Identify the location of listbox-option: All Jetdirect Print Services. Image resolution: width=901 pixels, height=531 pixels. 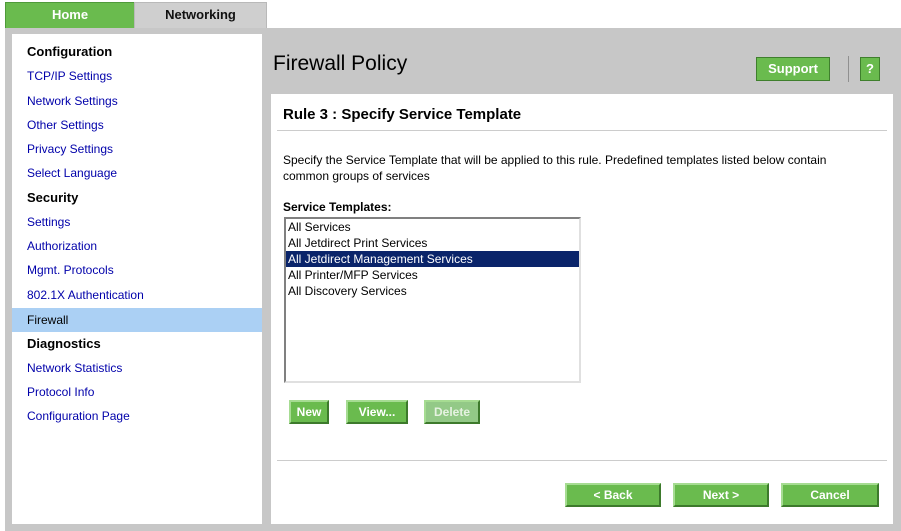
(432, 243).